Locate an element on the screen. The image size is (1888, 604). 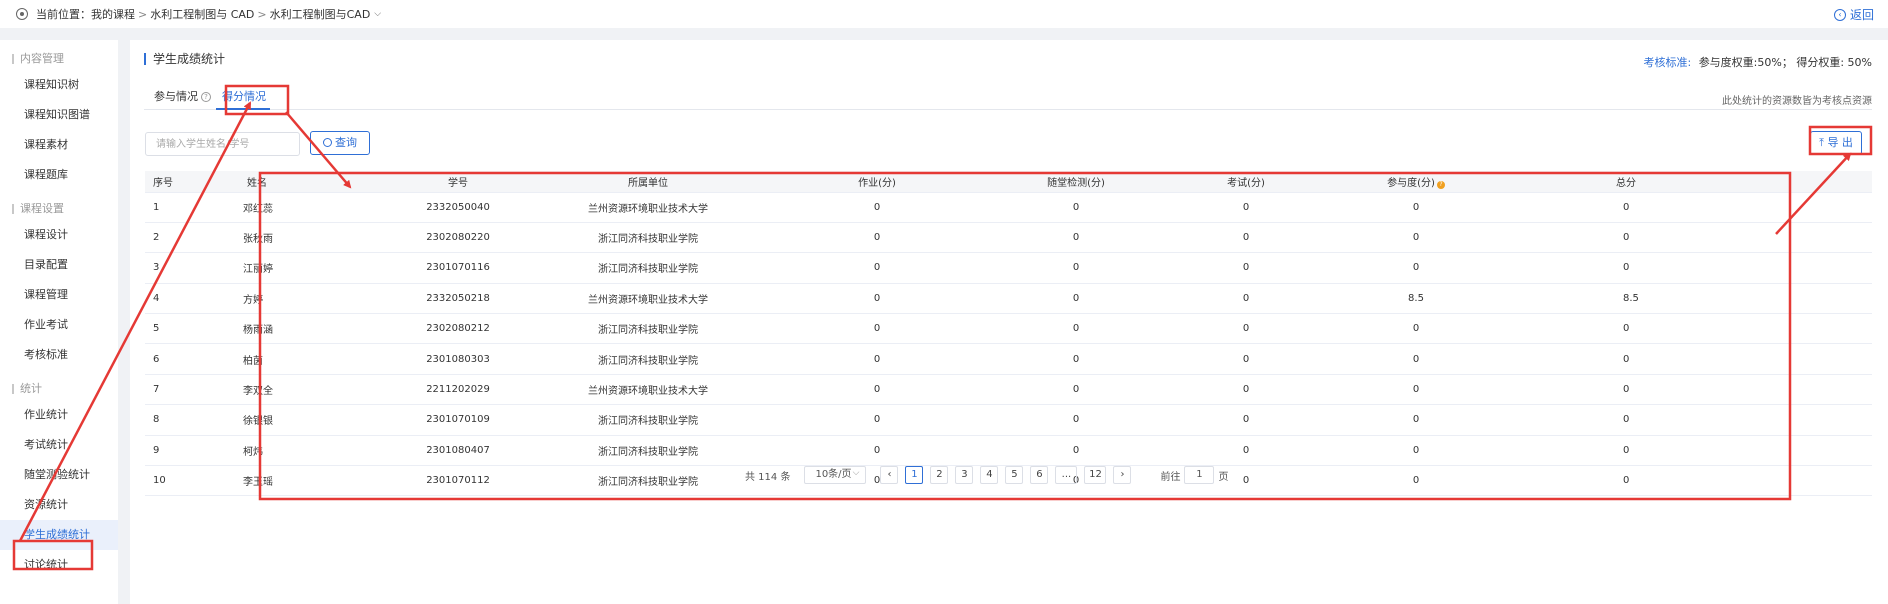
col-homework: 作业(分) is located at coordinates (877, 182).